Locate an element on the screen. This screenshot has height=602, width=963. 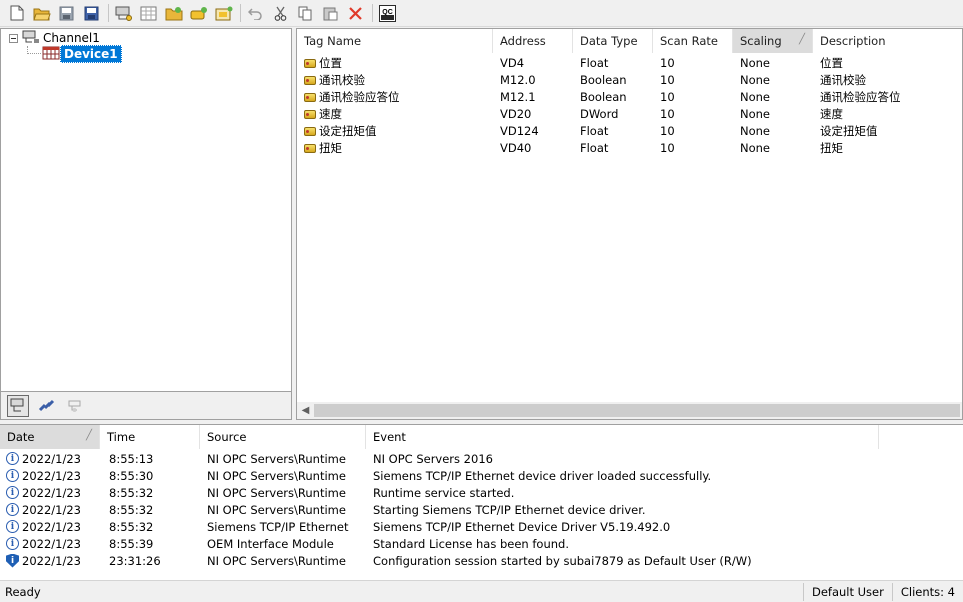
column-header-tag-name: Tag Name is located at coordinates (395, 41).